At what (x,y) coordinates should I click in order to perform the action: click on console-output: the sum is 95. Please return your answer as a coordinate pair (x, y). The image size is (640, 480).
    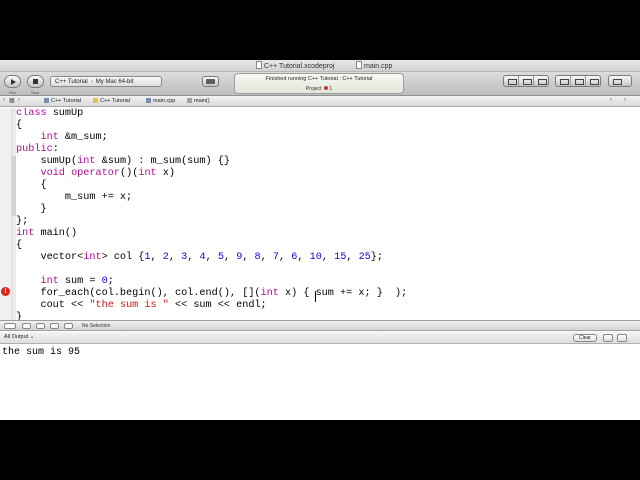
    Looking at the image, I should click on (41, 352).